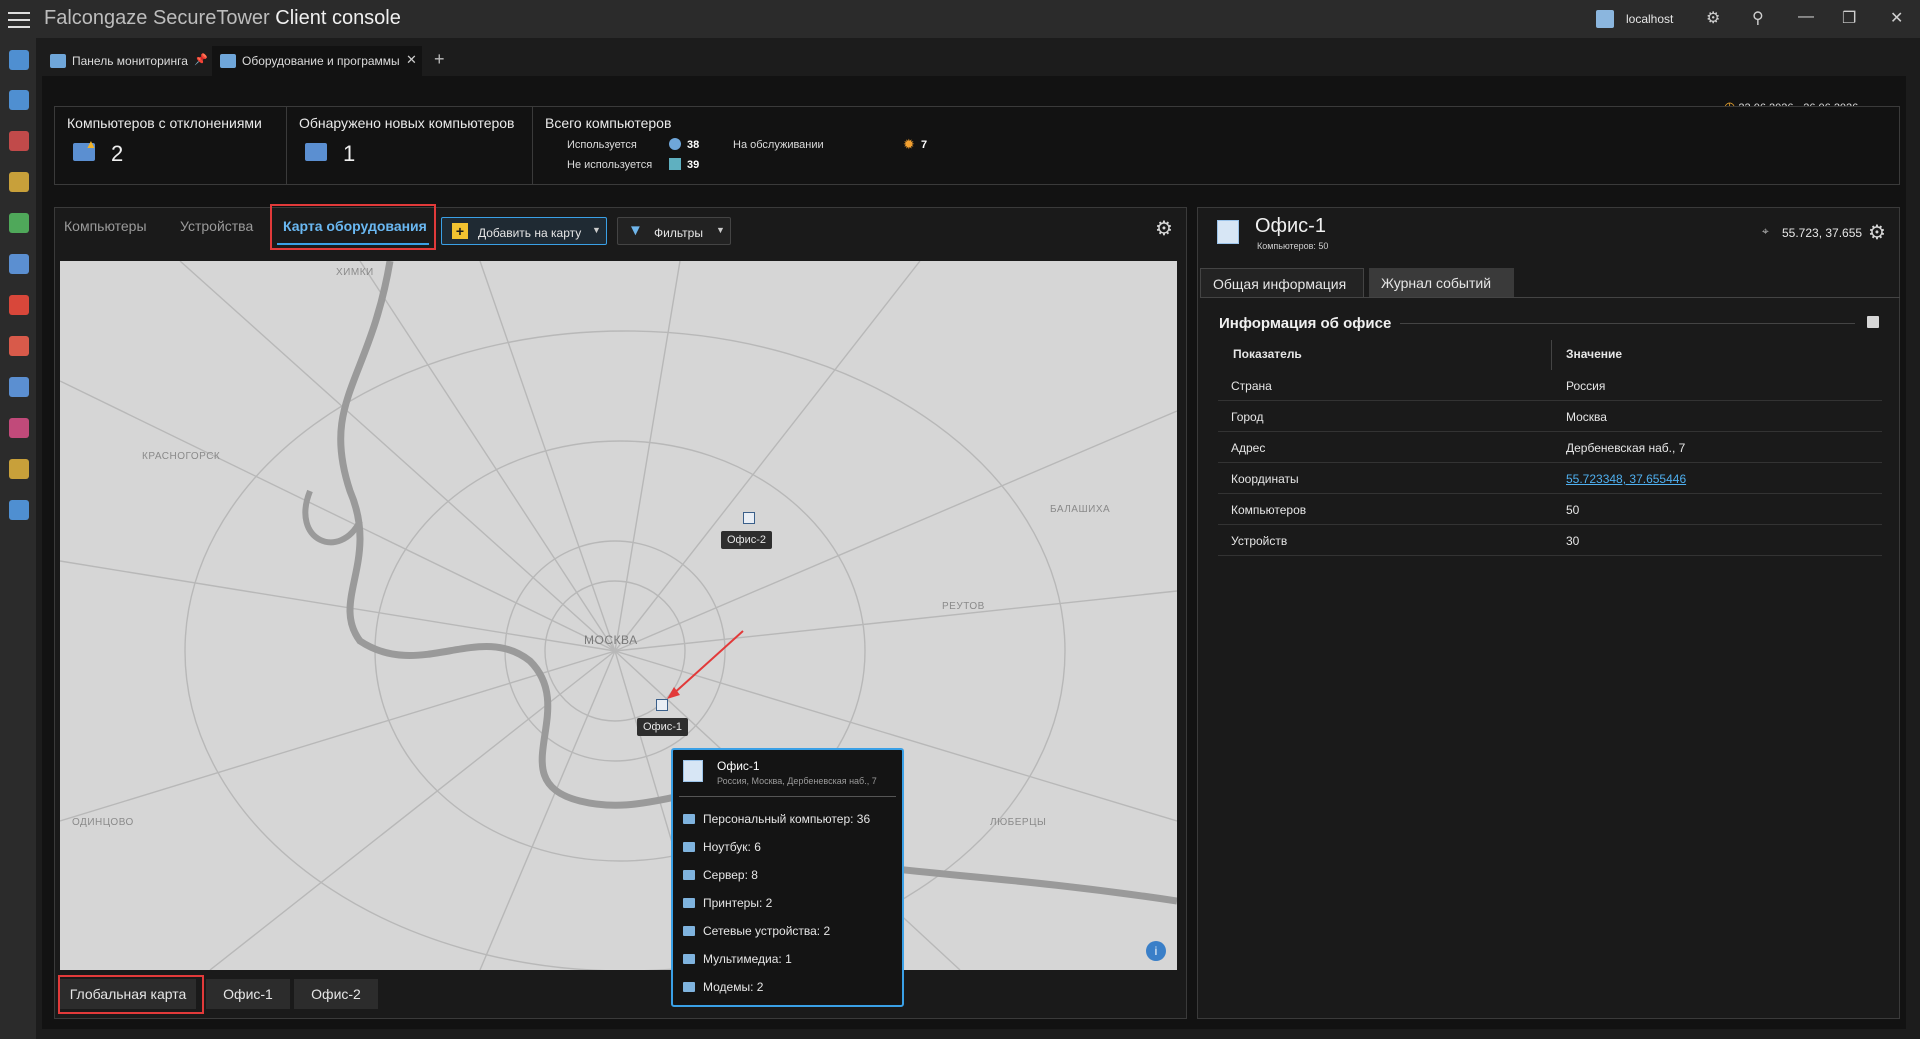 This screenshot has height=1039, width=1920. Describe the element at coordinates (1594, 354) in the screenshot. I see `table-header-value: Значение` at that location.